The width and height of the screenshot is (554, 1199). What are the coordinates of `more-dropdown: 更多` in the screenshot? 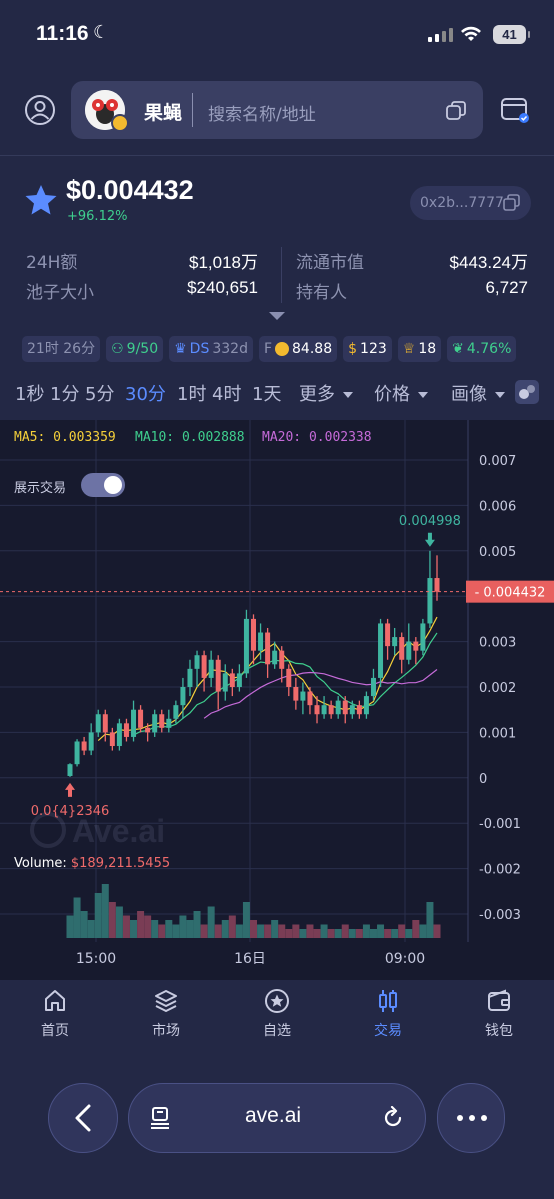 It's located at (326, 393).